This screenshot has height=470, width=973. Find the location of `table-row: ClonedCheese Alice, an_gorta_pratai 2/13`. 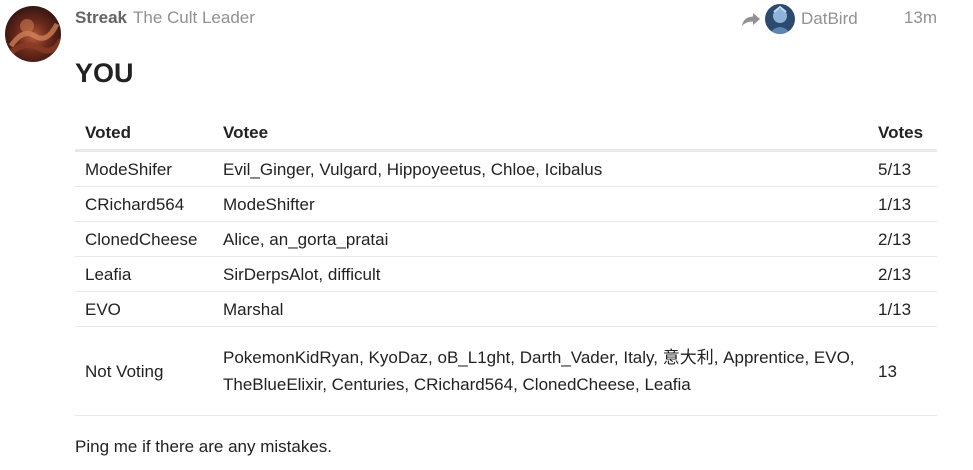

table-row: ClonedCheese Alice, an_gorta_pratai 2/13 is located at coordinates (506, 239).